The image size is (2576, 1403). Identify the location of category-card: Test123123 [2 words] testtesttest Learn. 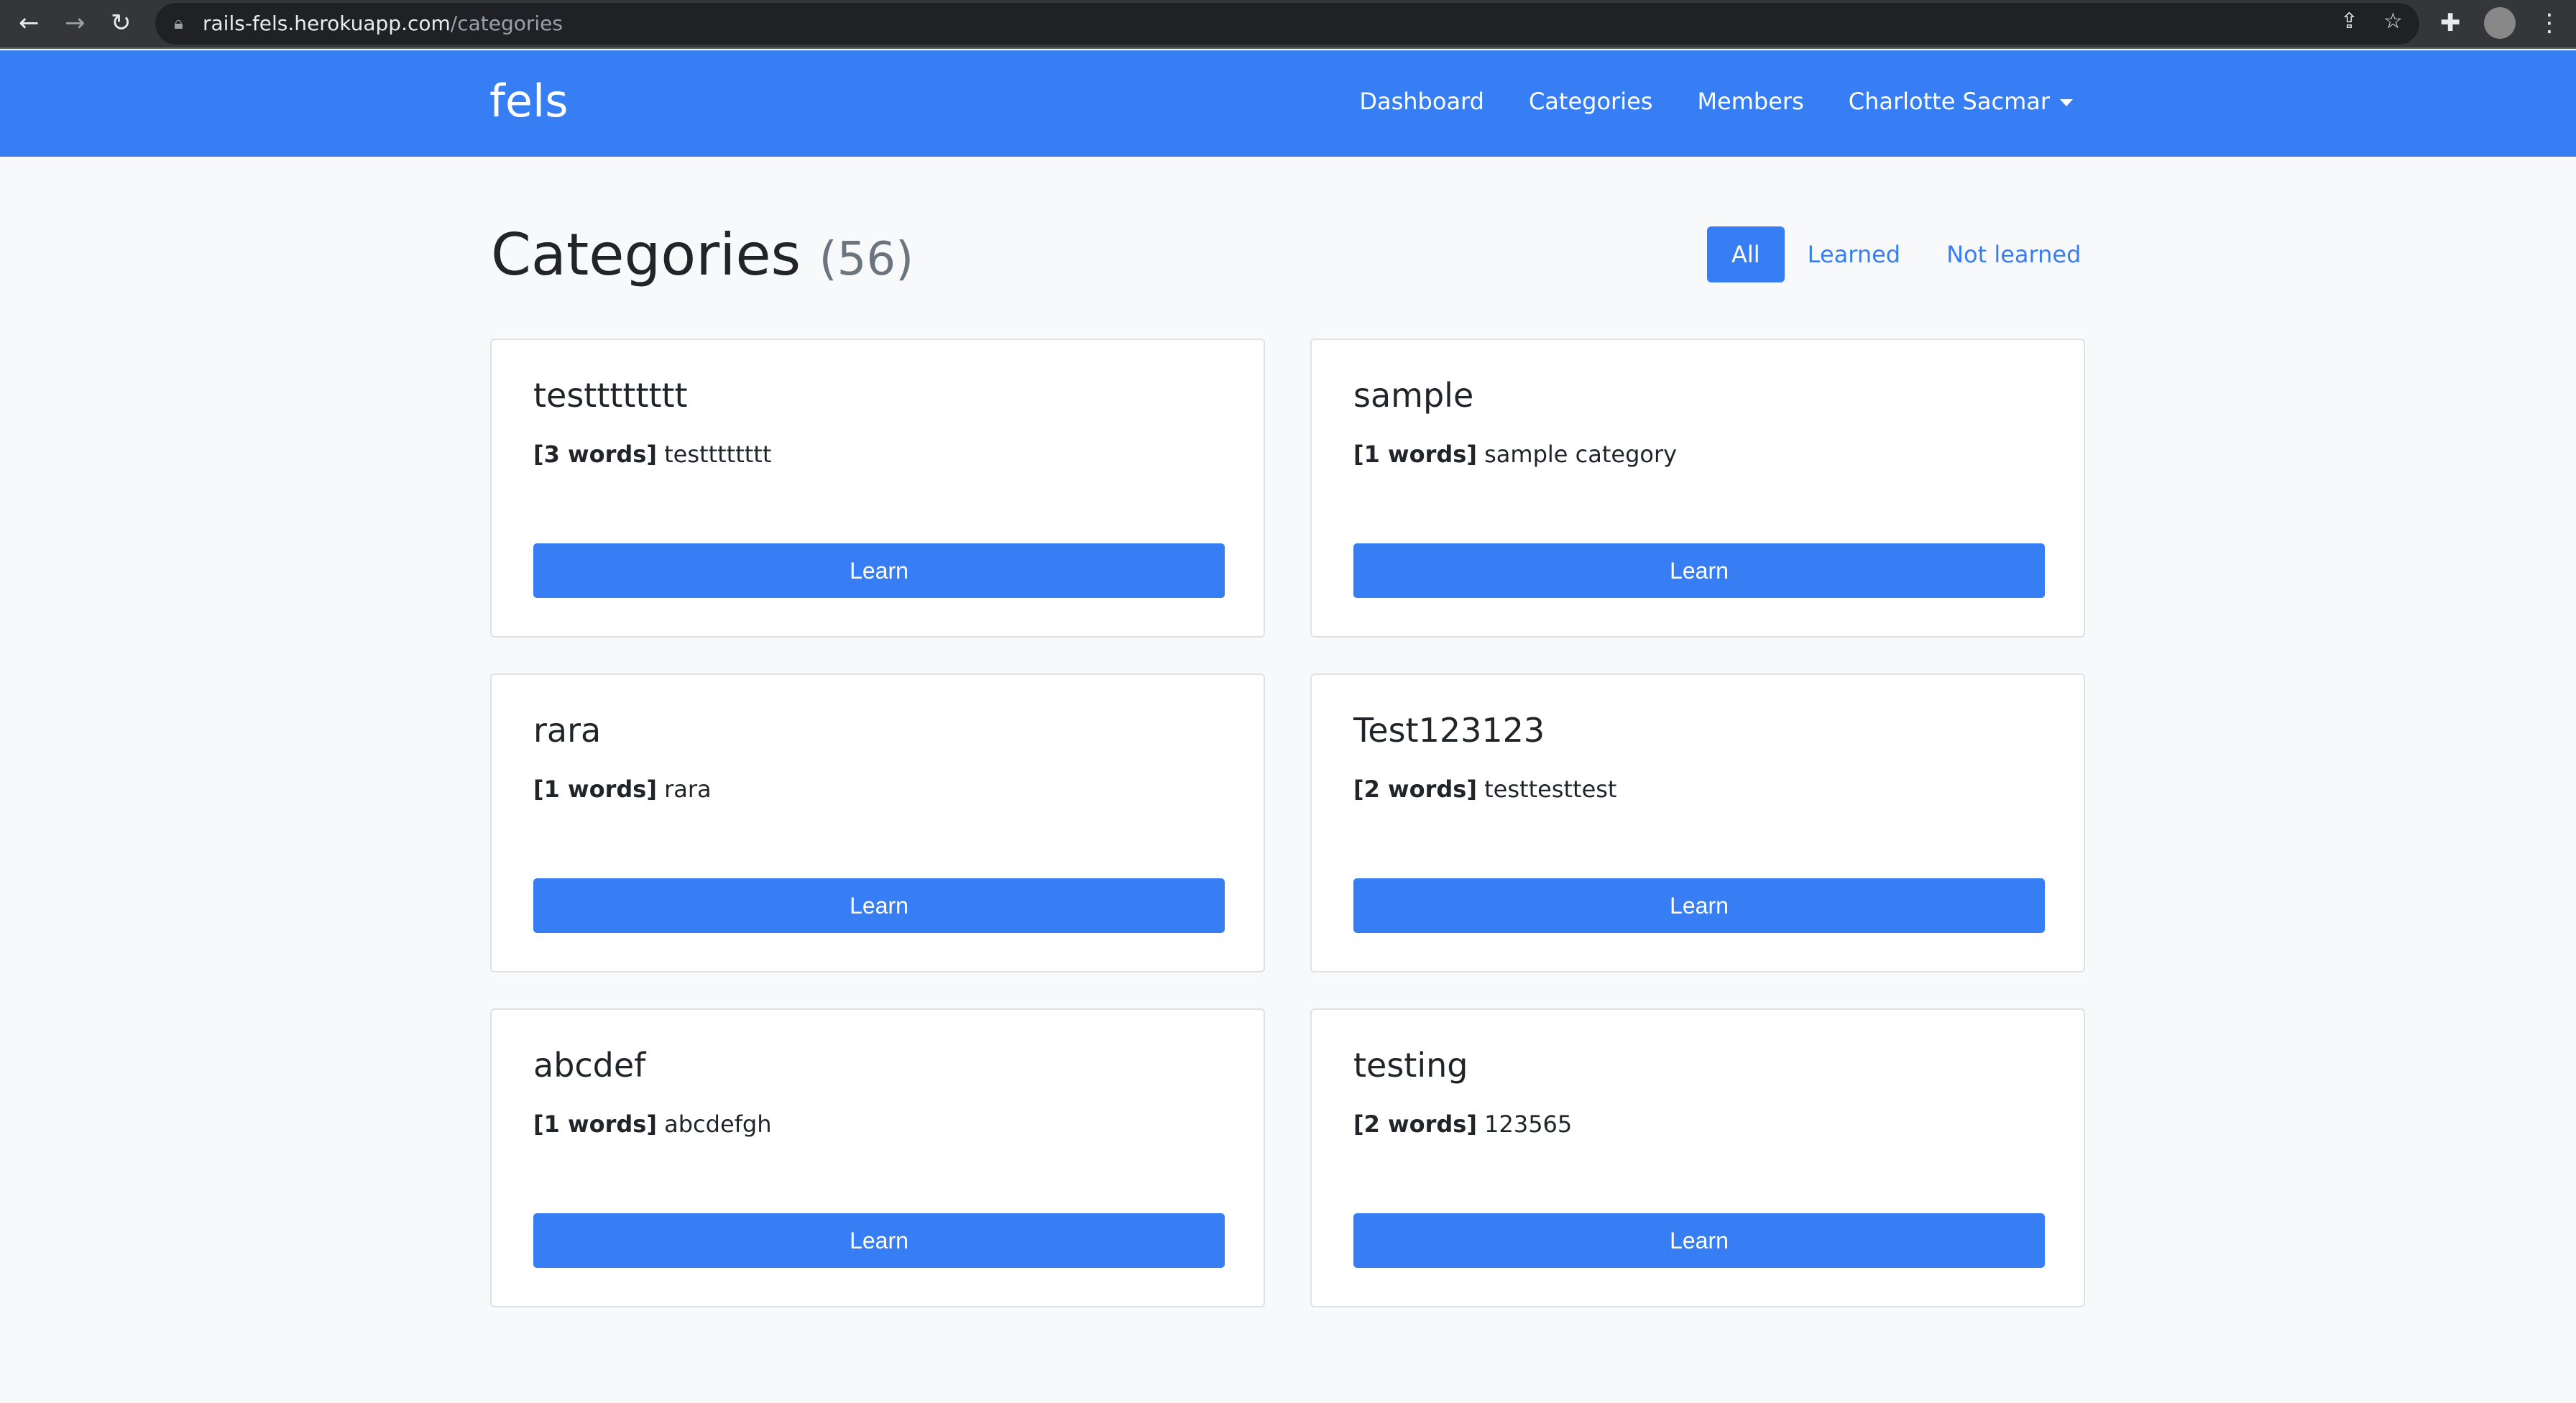
(1697, 822).